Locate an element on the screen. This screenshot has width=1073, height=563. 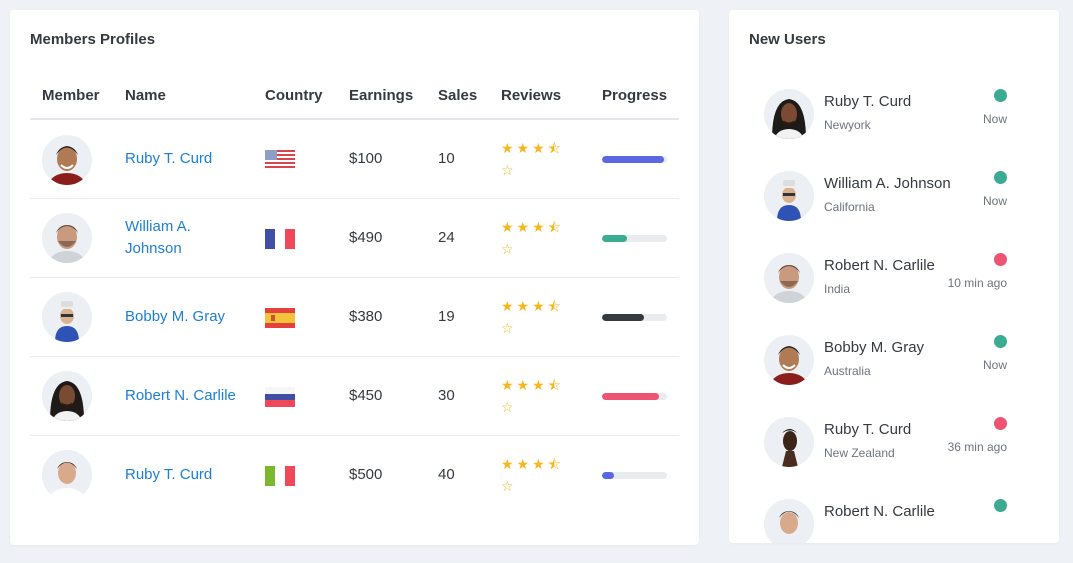
user-name: William A. Johnson is located at coordinates (887, 183).